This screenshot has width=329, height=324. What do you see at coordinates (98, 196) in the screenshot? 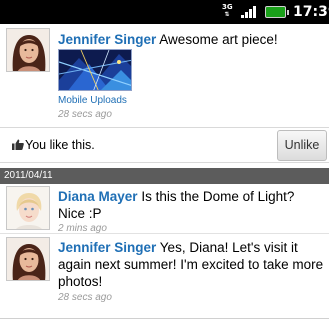
I see `author-link: Diana Mayer` at bounding box center [98, 196].